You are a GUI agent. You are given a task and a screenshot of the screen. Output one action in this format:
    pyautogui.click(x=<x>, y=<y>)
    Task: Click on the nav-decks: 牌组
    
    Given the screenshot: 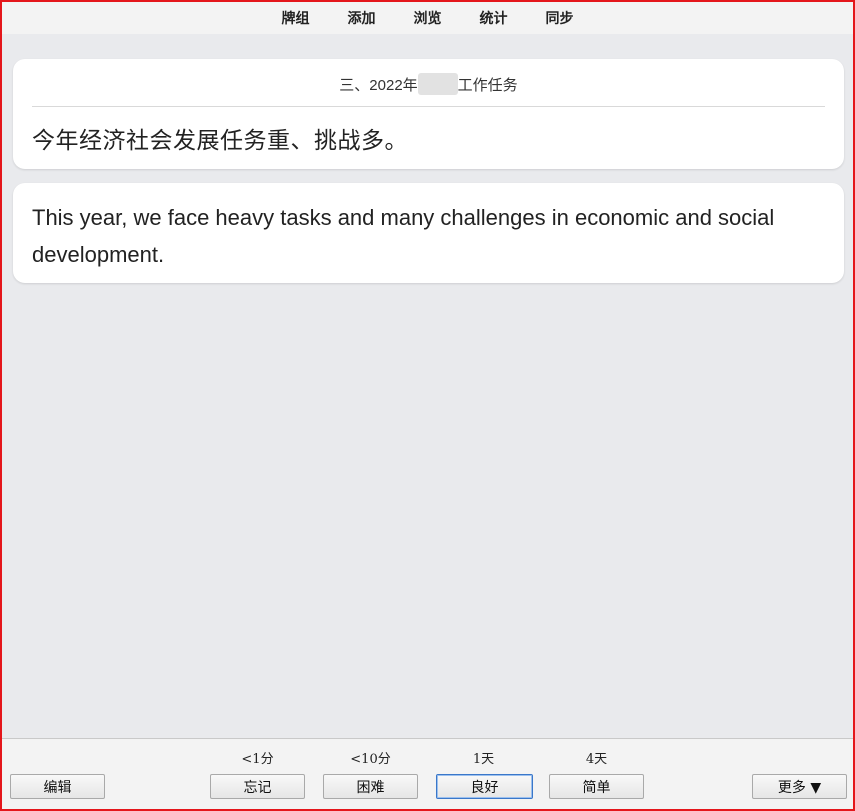 What is the action you would take?
    pyautogui.click(x=296, y=18)
    